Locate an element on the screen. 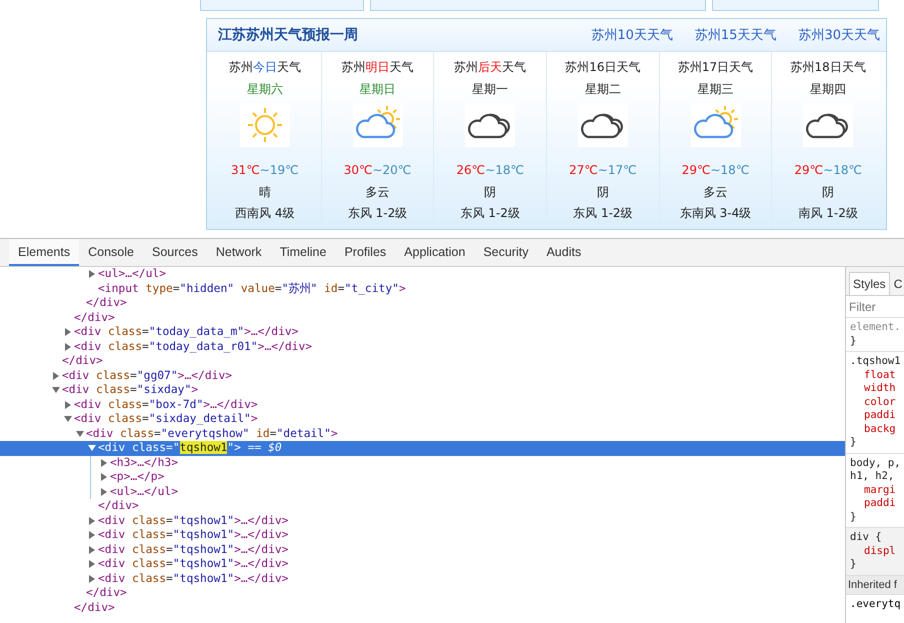 This screenshot has height=623, width=904. devtools-tab: Profiles is located at coordinates (365, 252).